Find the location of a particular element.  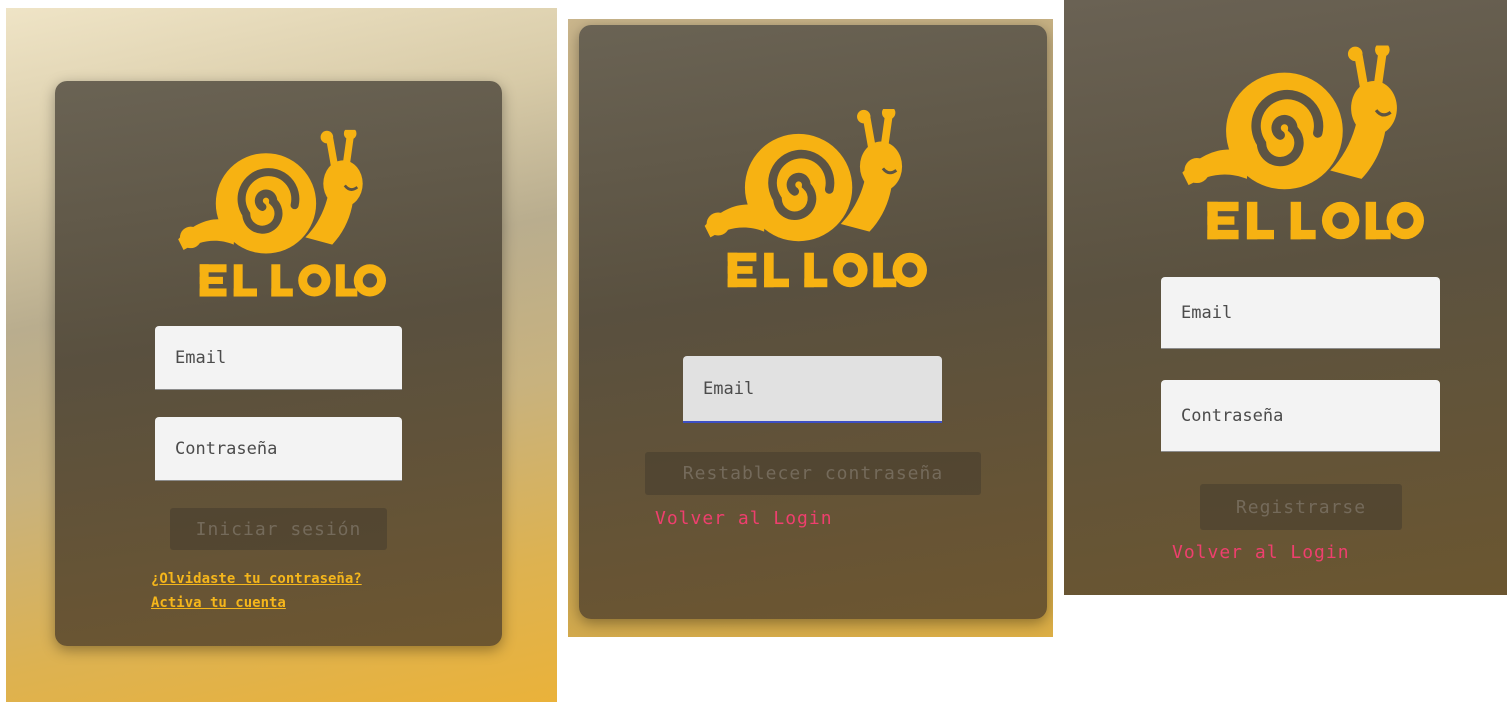

login-button: Iniciar sesión is located at coordinates (278, 529).